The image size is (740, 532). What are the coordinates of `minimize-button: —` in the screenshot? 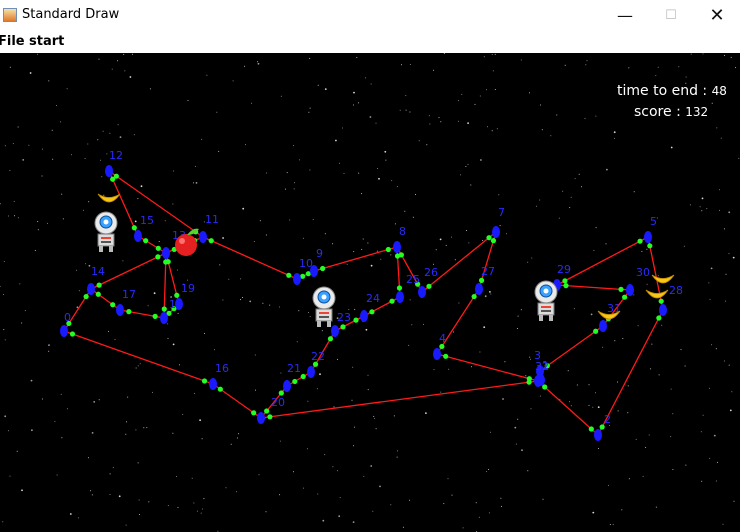 It's located at (625, 15).